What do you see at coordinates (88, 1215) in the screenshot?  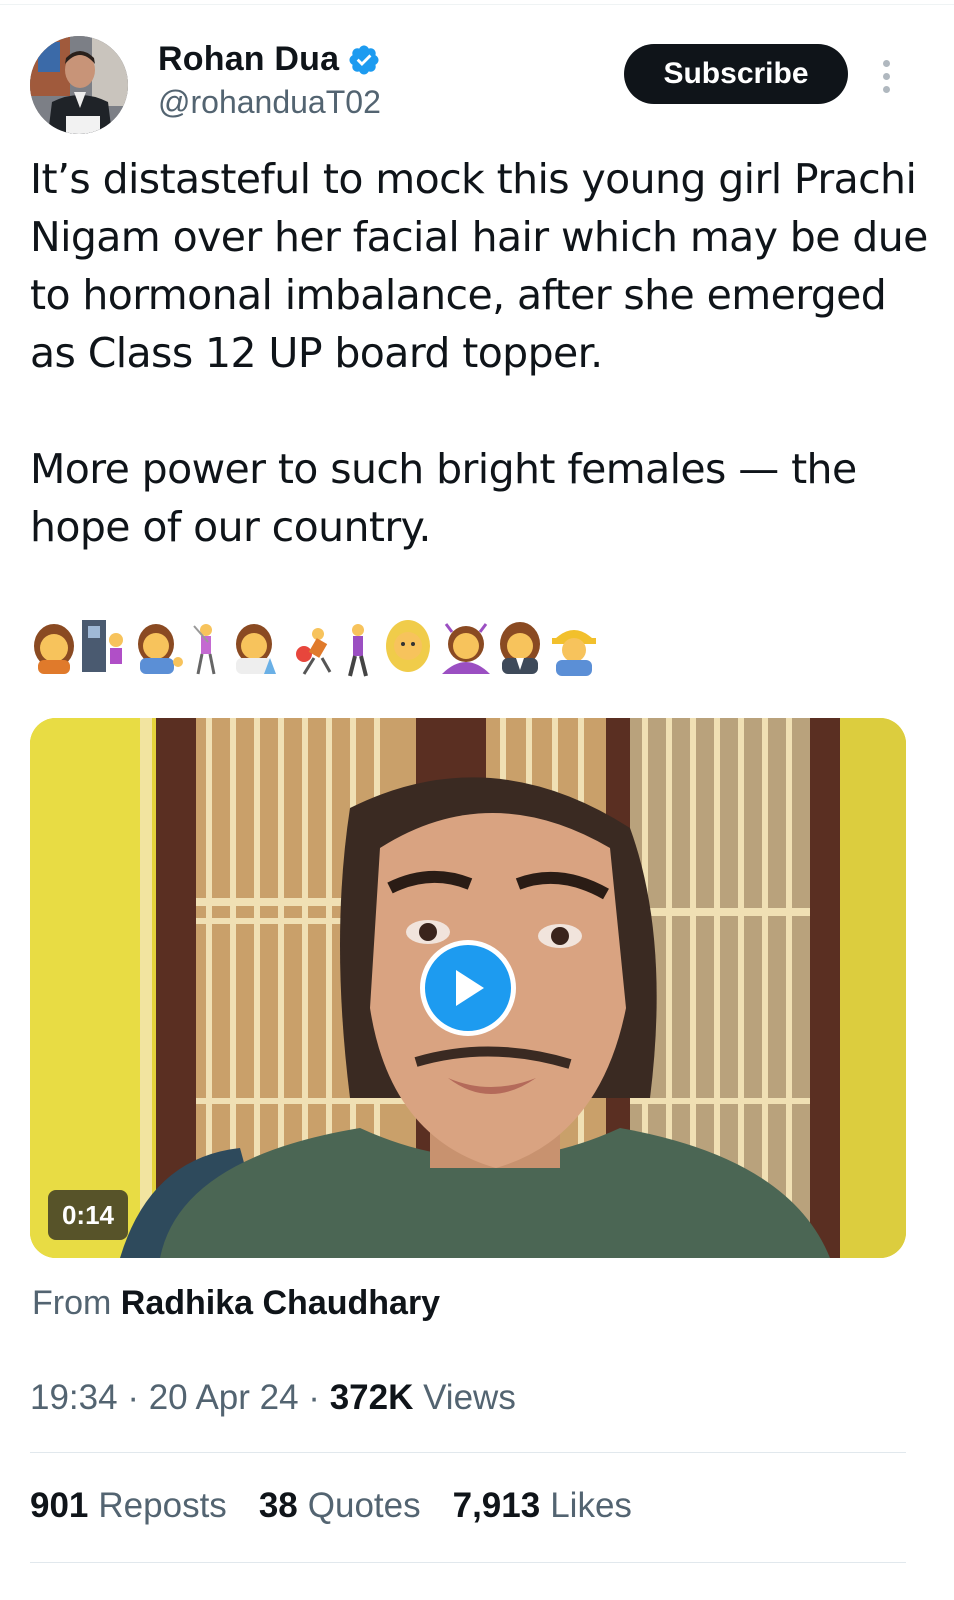 I see `video-duration-badge: 0:14` at bounding box center [88, 1215].